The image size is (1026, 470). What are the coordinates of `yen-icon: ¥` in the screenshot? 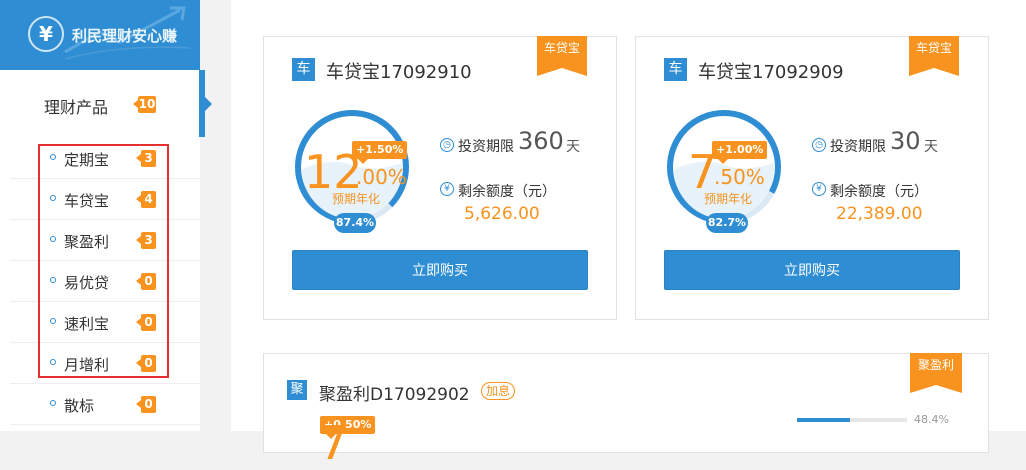 It's located at (46, 34).